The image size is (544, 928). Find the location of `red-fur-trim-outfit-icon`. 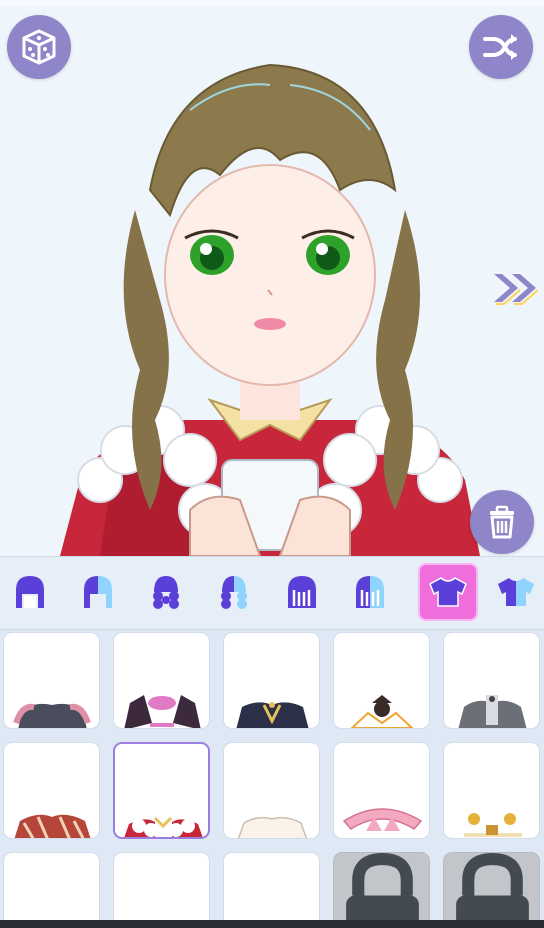

red-fur-trim-outfit-icon is located at coordinates (163, 826).